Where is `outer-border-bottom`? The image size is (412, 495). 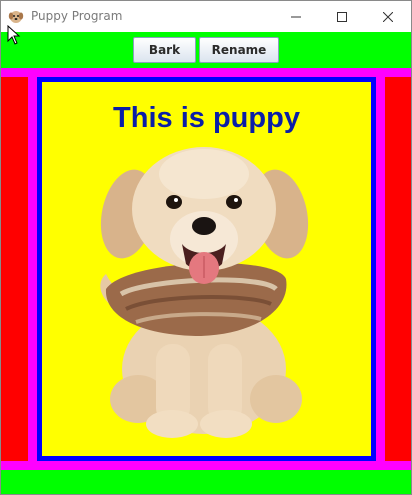 outer-border-bottom is located at coordinates (206, 465).